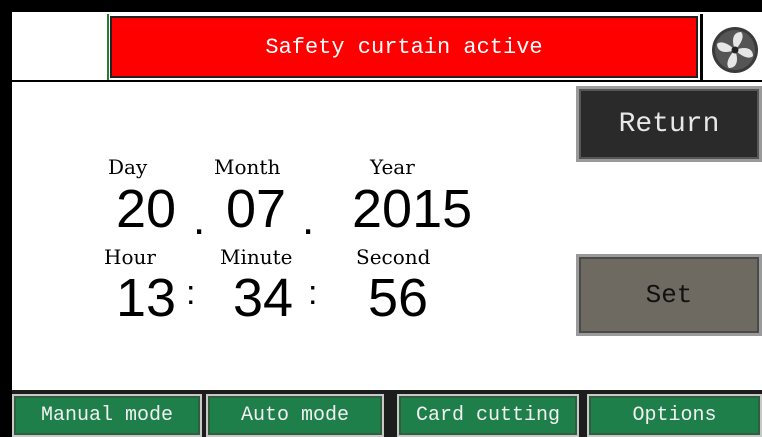  What do you see at coordinates (247, 167) in the screenshot?
I see `month-label: Month` at bounding box center [247, 167].